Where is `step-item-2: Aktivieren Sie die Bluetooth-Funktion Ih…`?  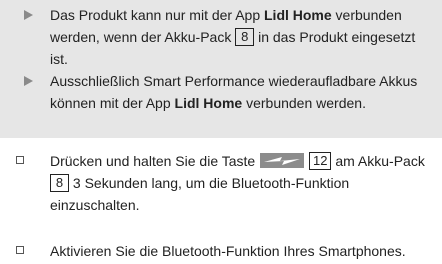 step-item-2: Aktivieren Sie die Bluetooth-Funktion Ih… is located at coordinates (223, 251).